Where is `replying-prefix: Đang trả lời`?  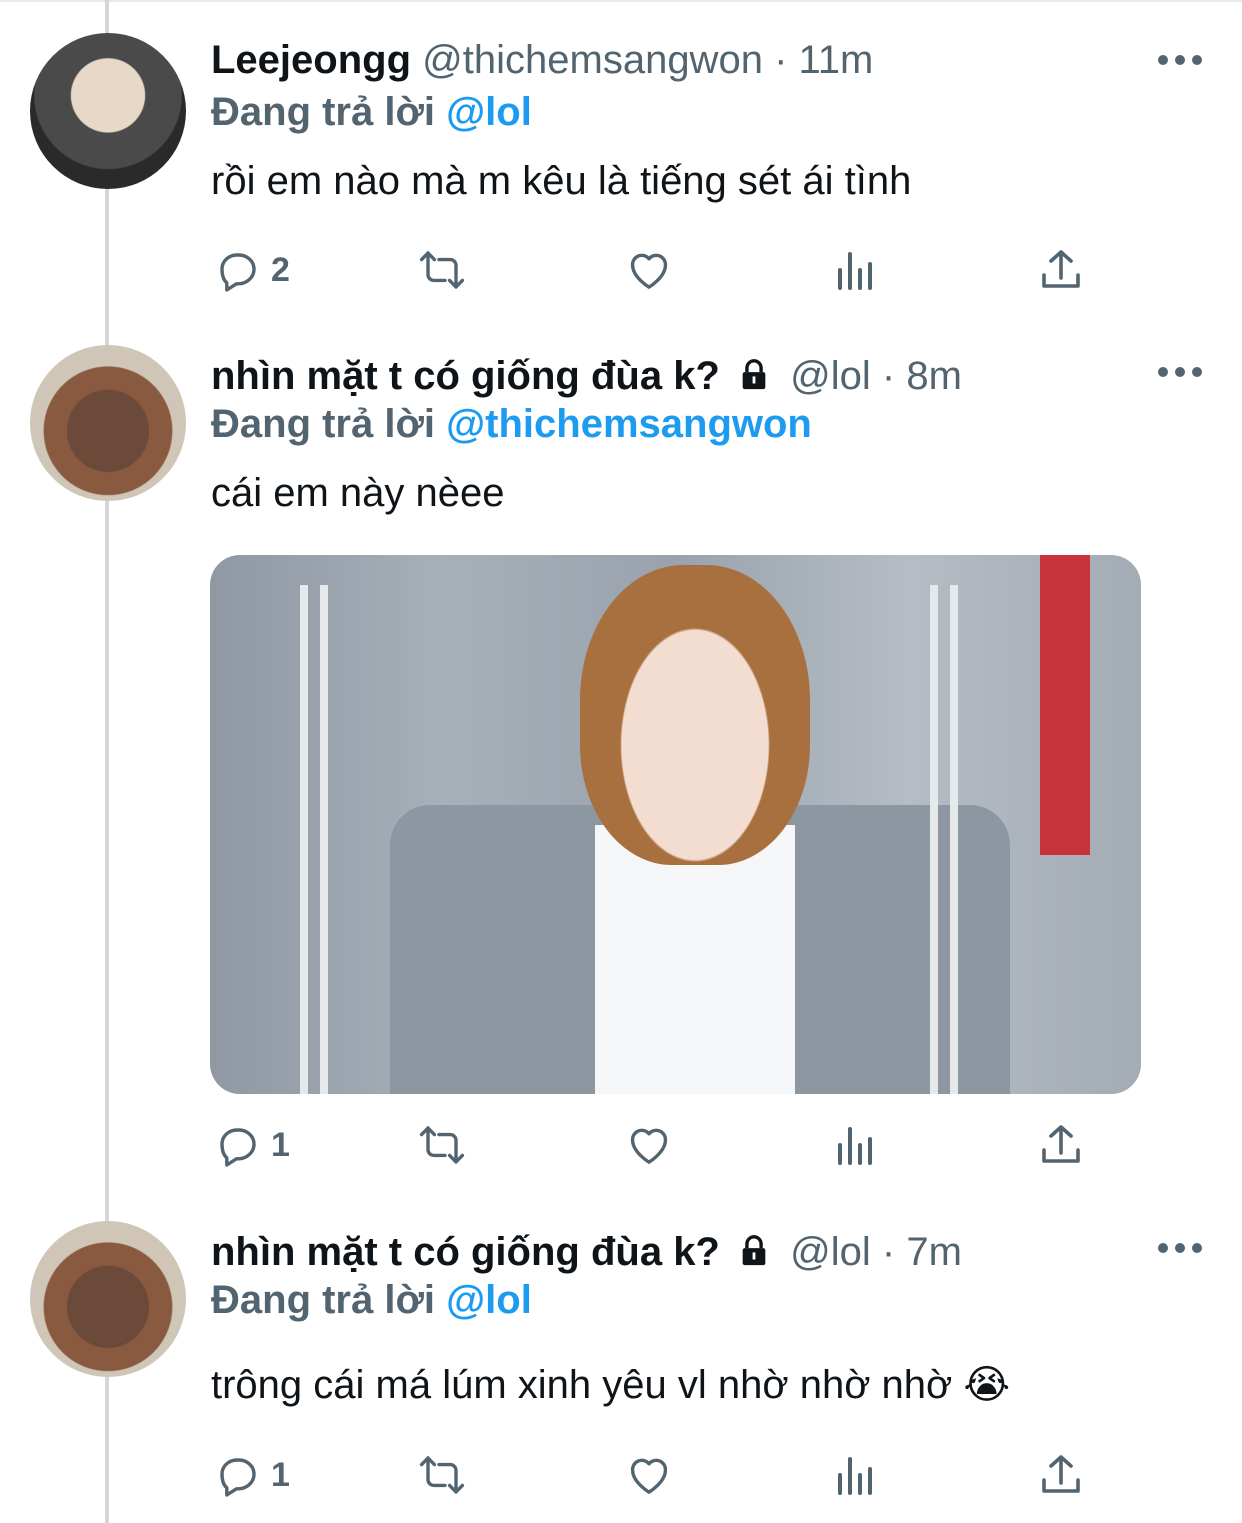
replying-prefix: Đang trả lời is located at coordinates (323, 1300).